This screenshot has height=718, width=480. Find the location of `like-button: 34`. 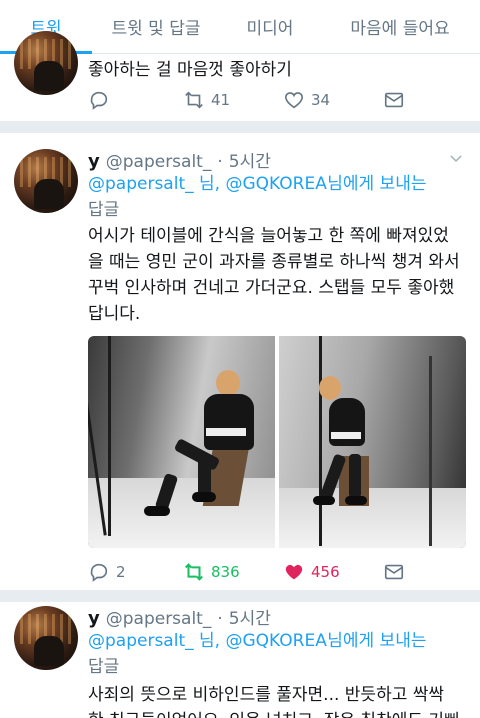

like-button: 34 is located at coordinates (333, 100).